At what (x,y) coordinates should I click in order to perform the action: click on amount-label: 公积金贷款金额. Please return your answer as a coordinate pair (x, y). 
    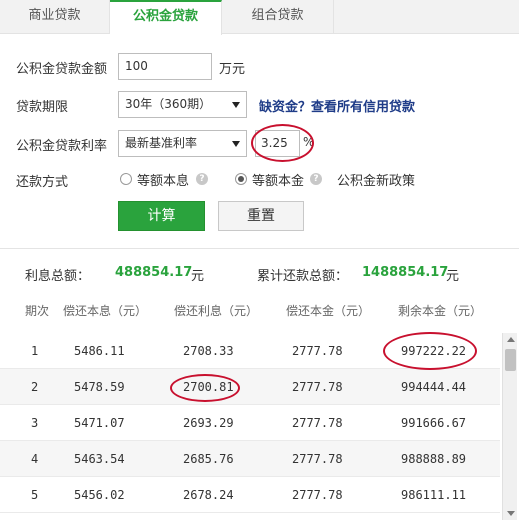
    Looking at the image, I should click on (62, 69).